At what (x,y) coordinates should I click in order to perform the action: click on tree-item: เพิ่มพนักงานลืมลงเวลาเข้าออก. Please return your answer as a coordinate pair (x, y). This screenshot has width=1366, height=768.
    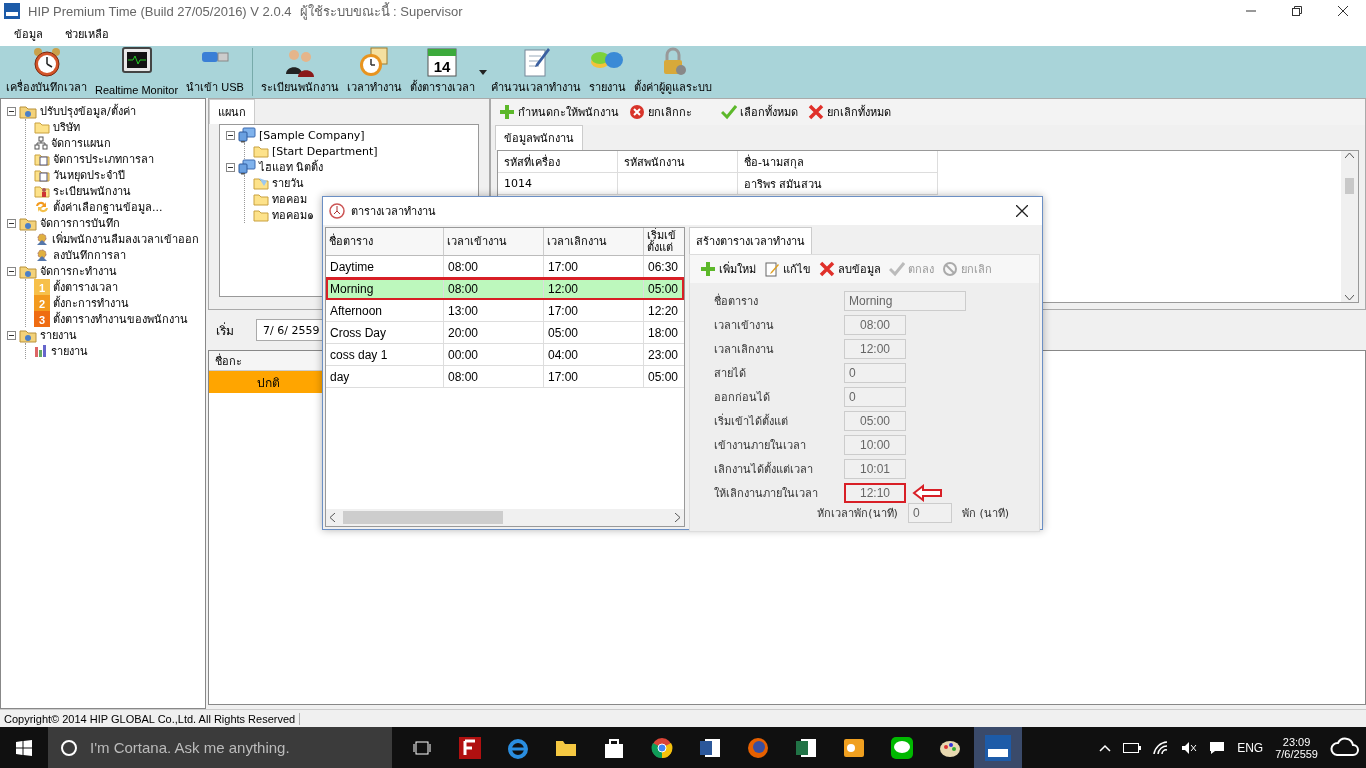
    Looking at the image, I should click on (125, 239).